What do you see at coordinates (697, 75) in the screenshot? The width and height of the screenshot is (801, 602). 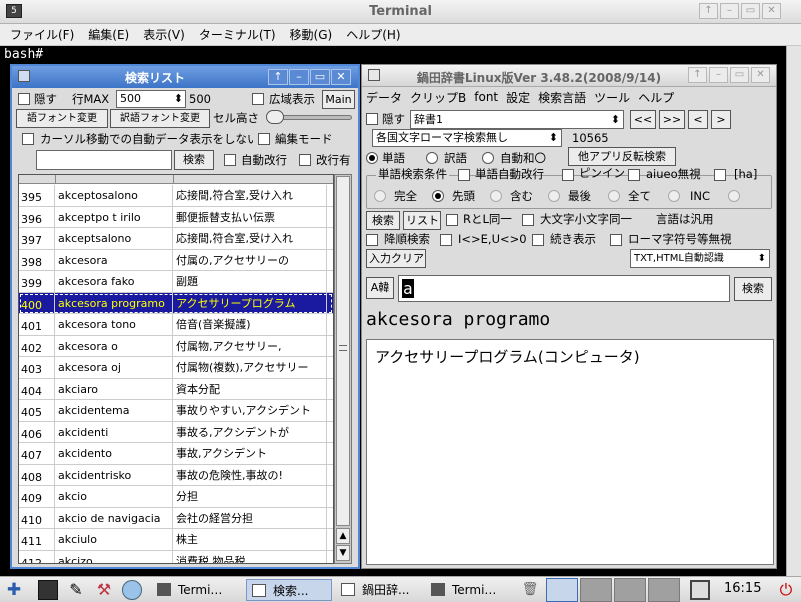 I see `dict-up-icon: ↑` at bounding box center [697, 75].